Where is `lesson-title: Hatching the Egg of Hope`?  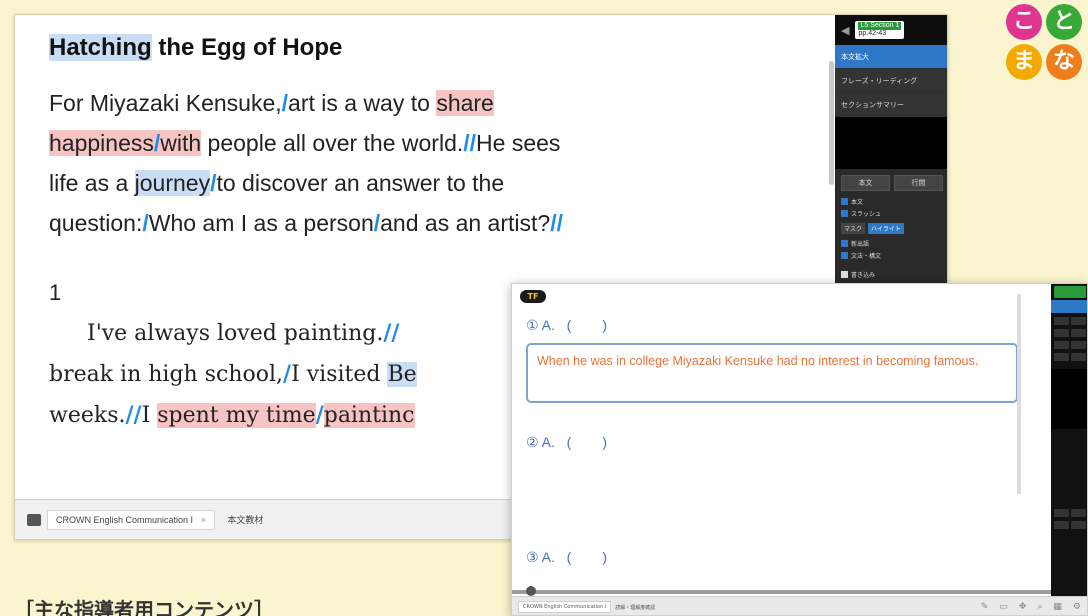 lesson-title: Hatching the Egg of Hope is located at coordinates (442, 48).